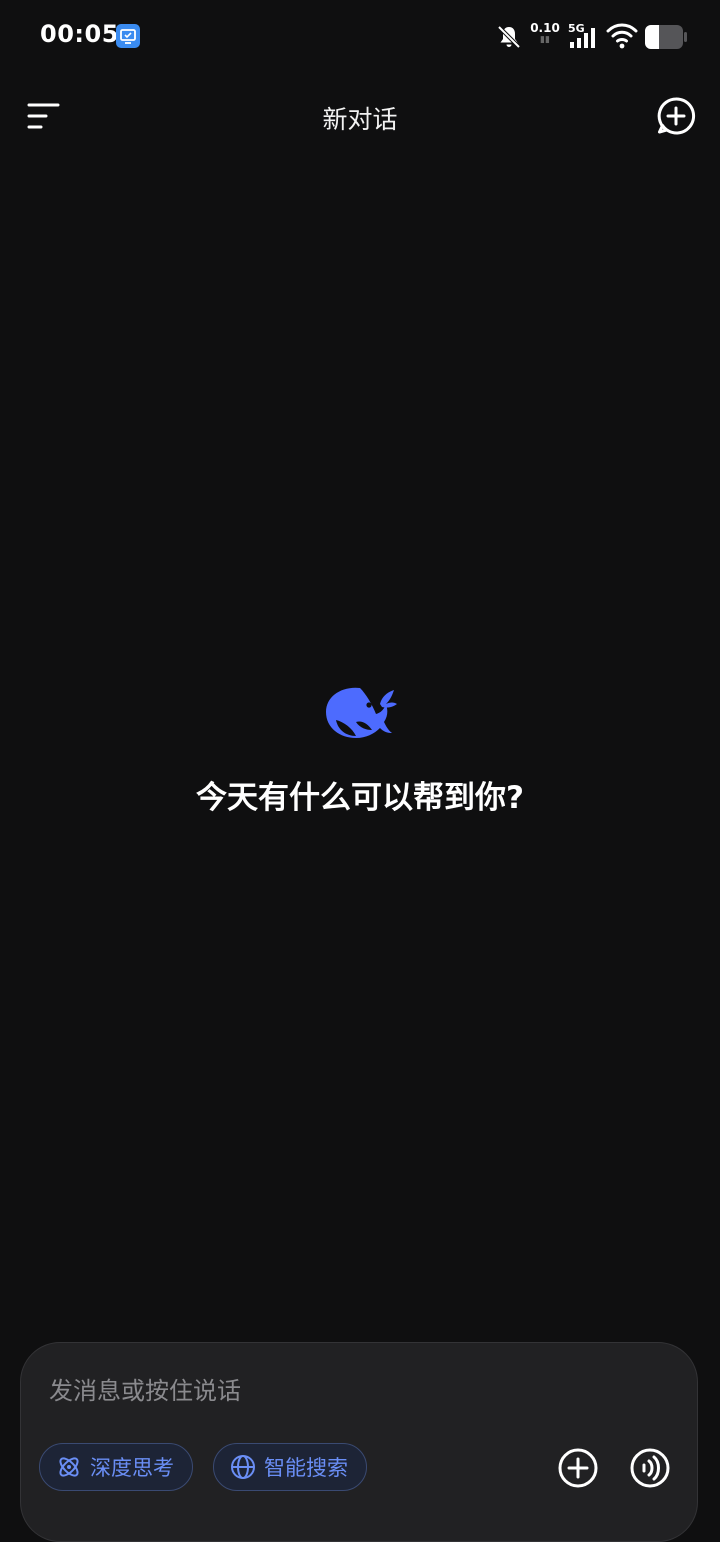  I want to click on smart-search-button: 智能搜索, so click(290, 1467).